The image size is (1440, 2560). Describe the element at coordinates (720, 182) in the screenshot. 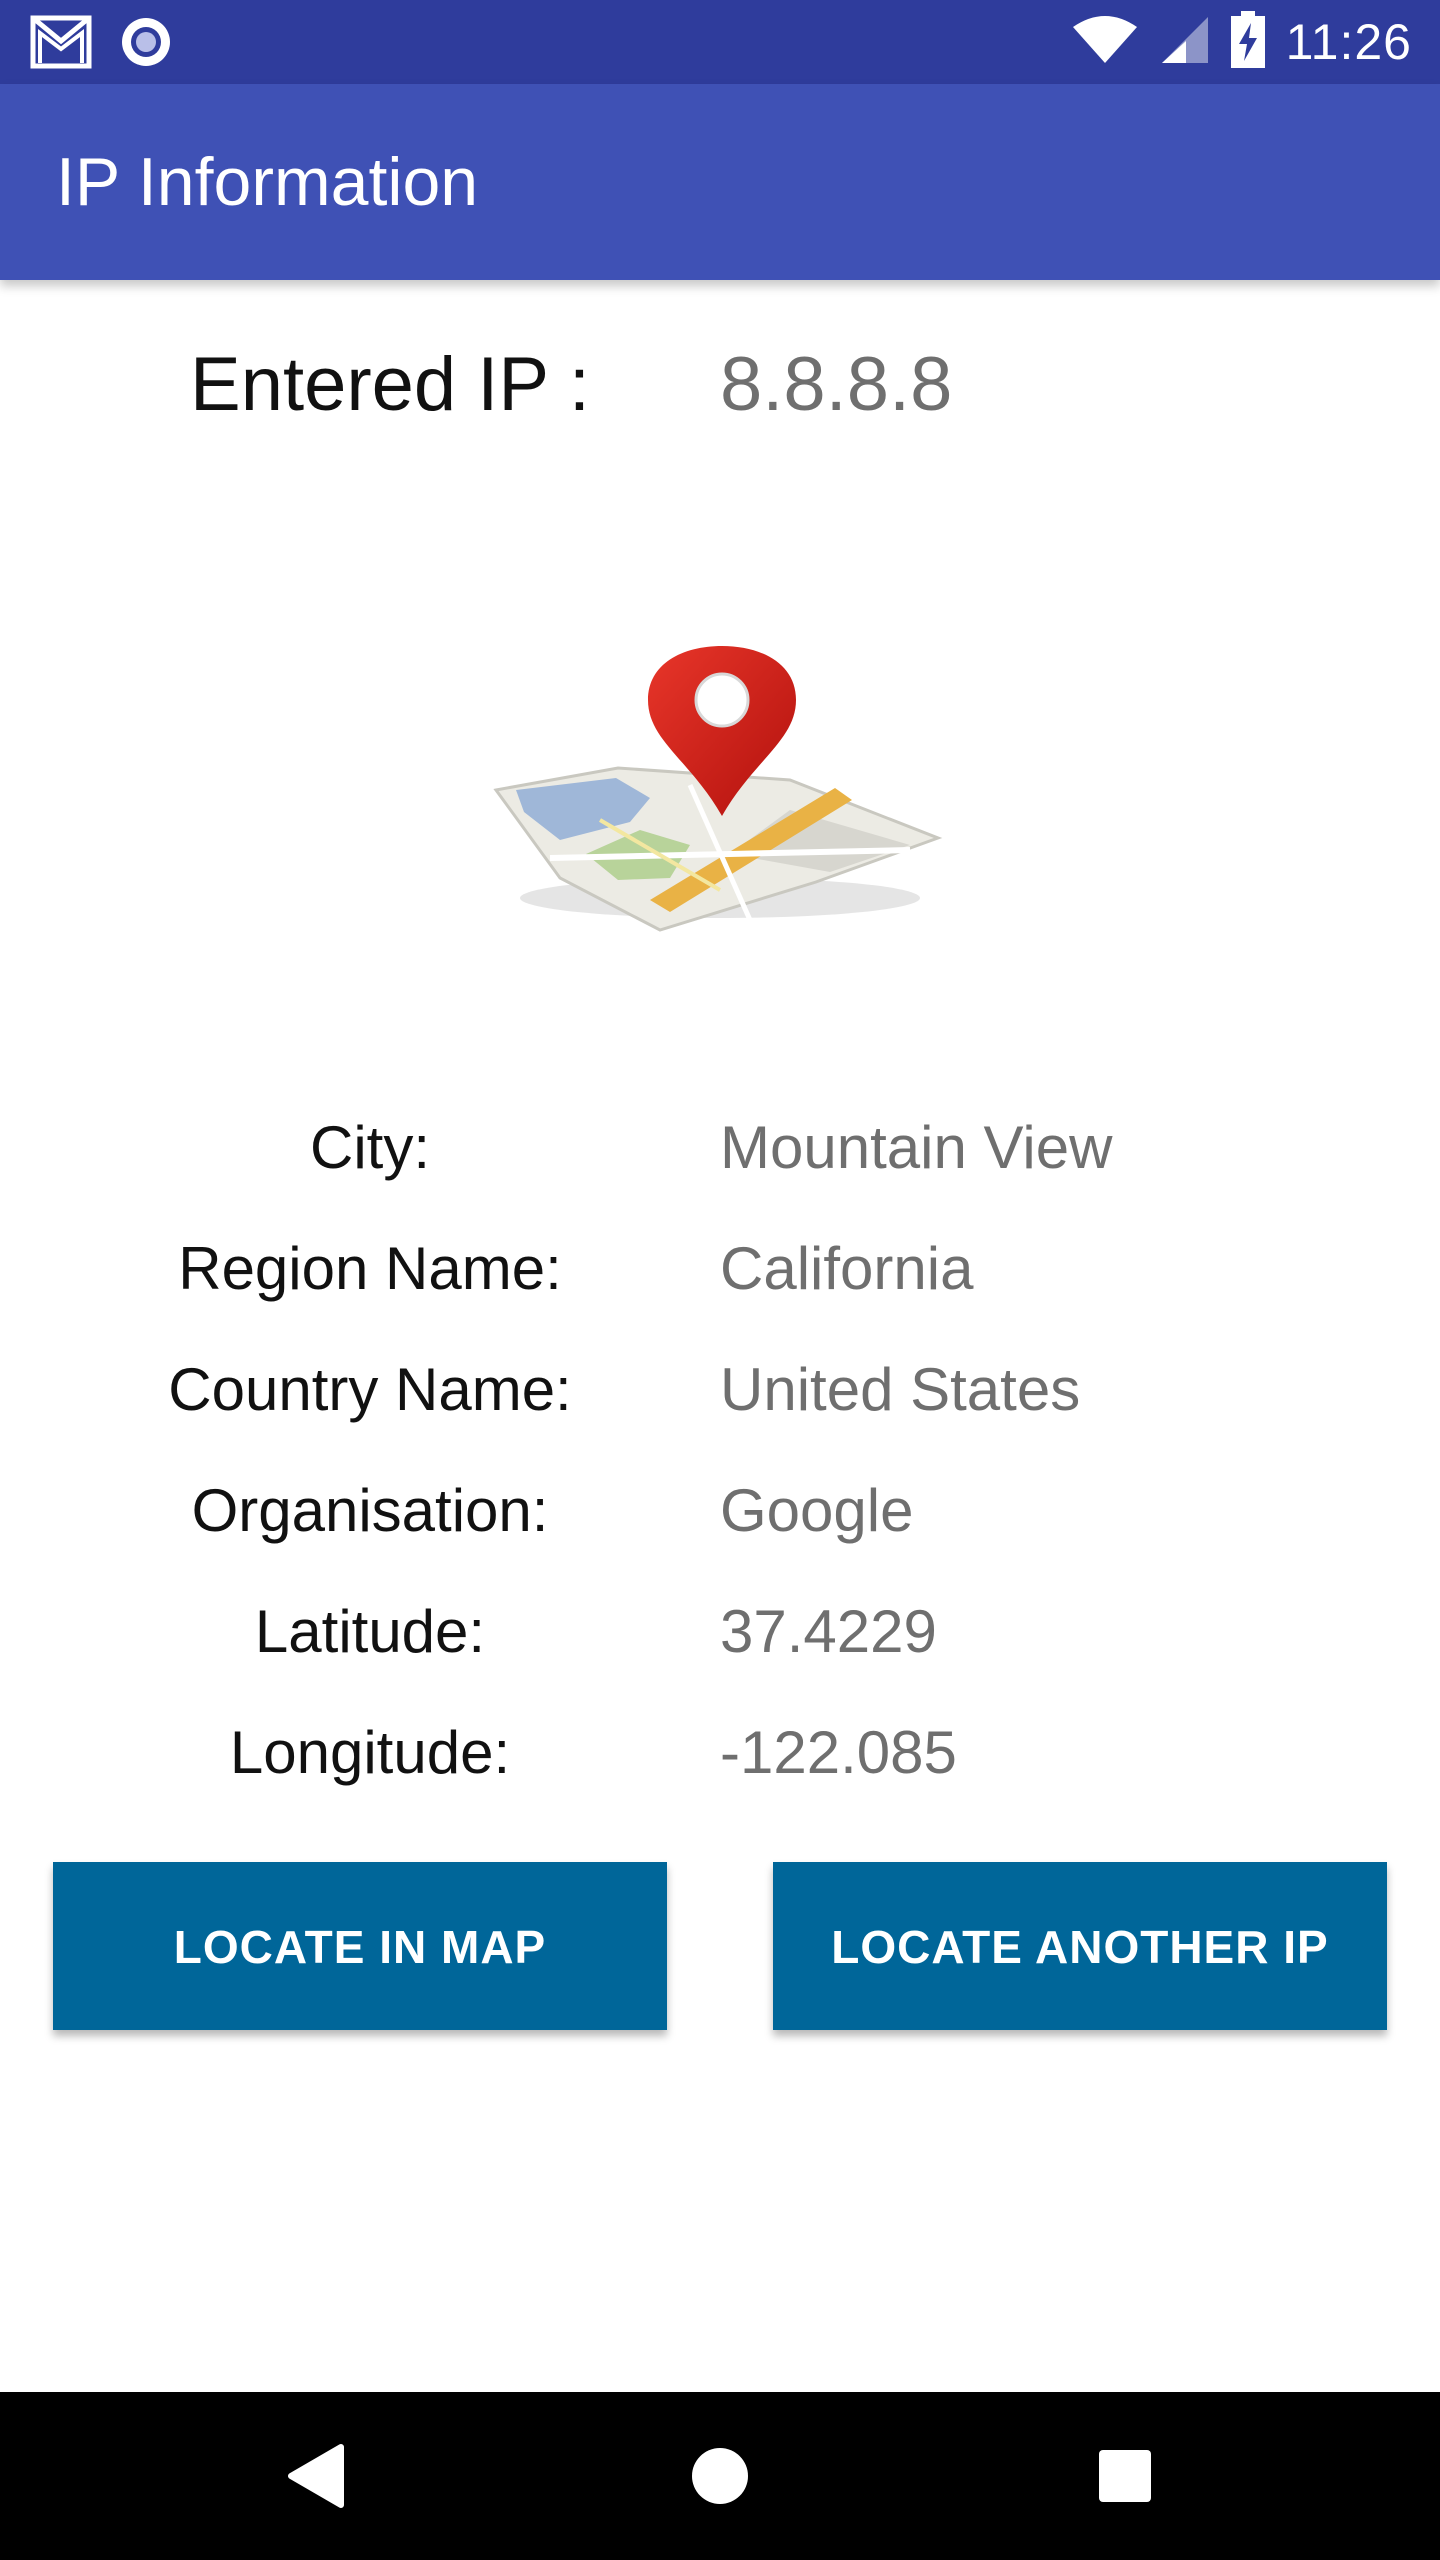

I see `app-bar: IP Information` at that location.